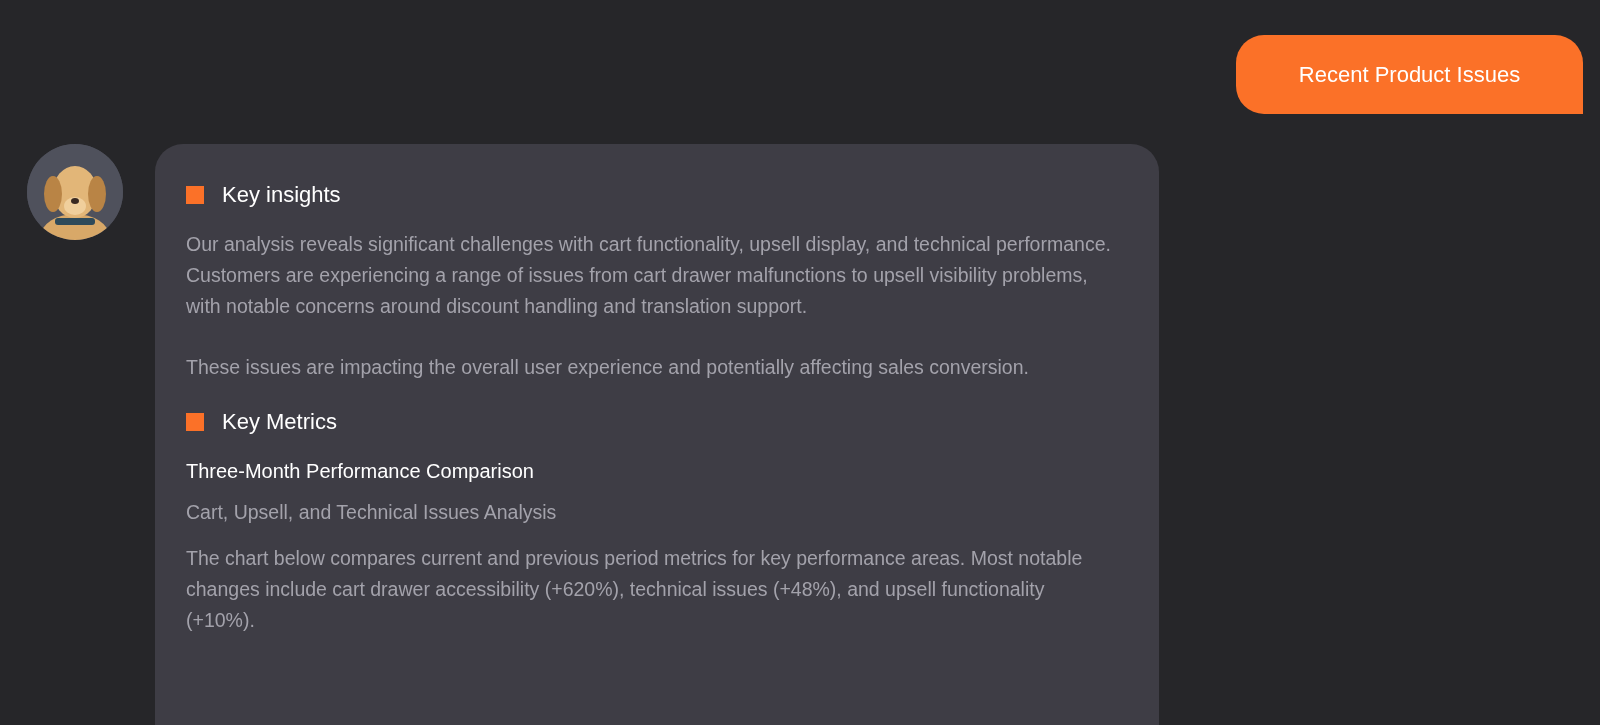 This screenshot has width=1600, height=725. Describe the element at coordinates (360, 471) in the screenshot. I see `chart-title: Three-Month Performance Comparison` at that location.